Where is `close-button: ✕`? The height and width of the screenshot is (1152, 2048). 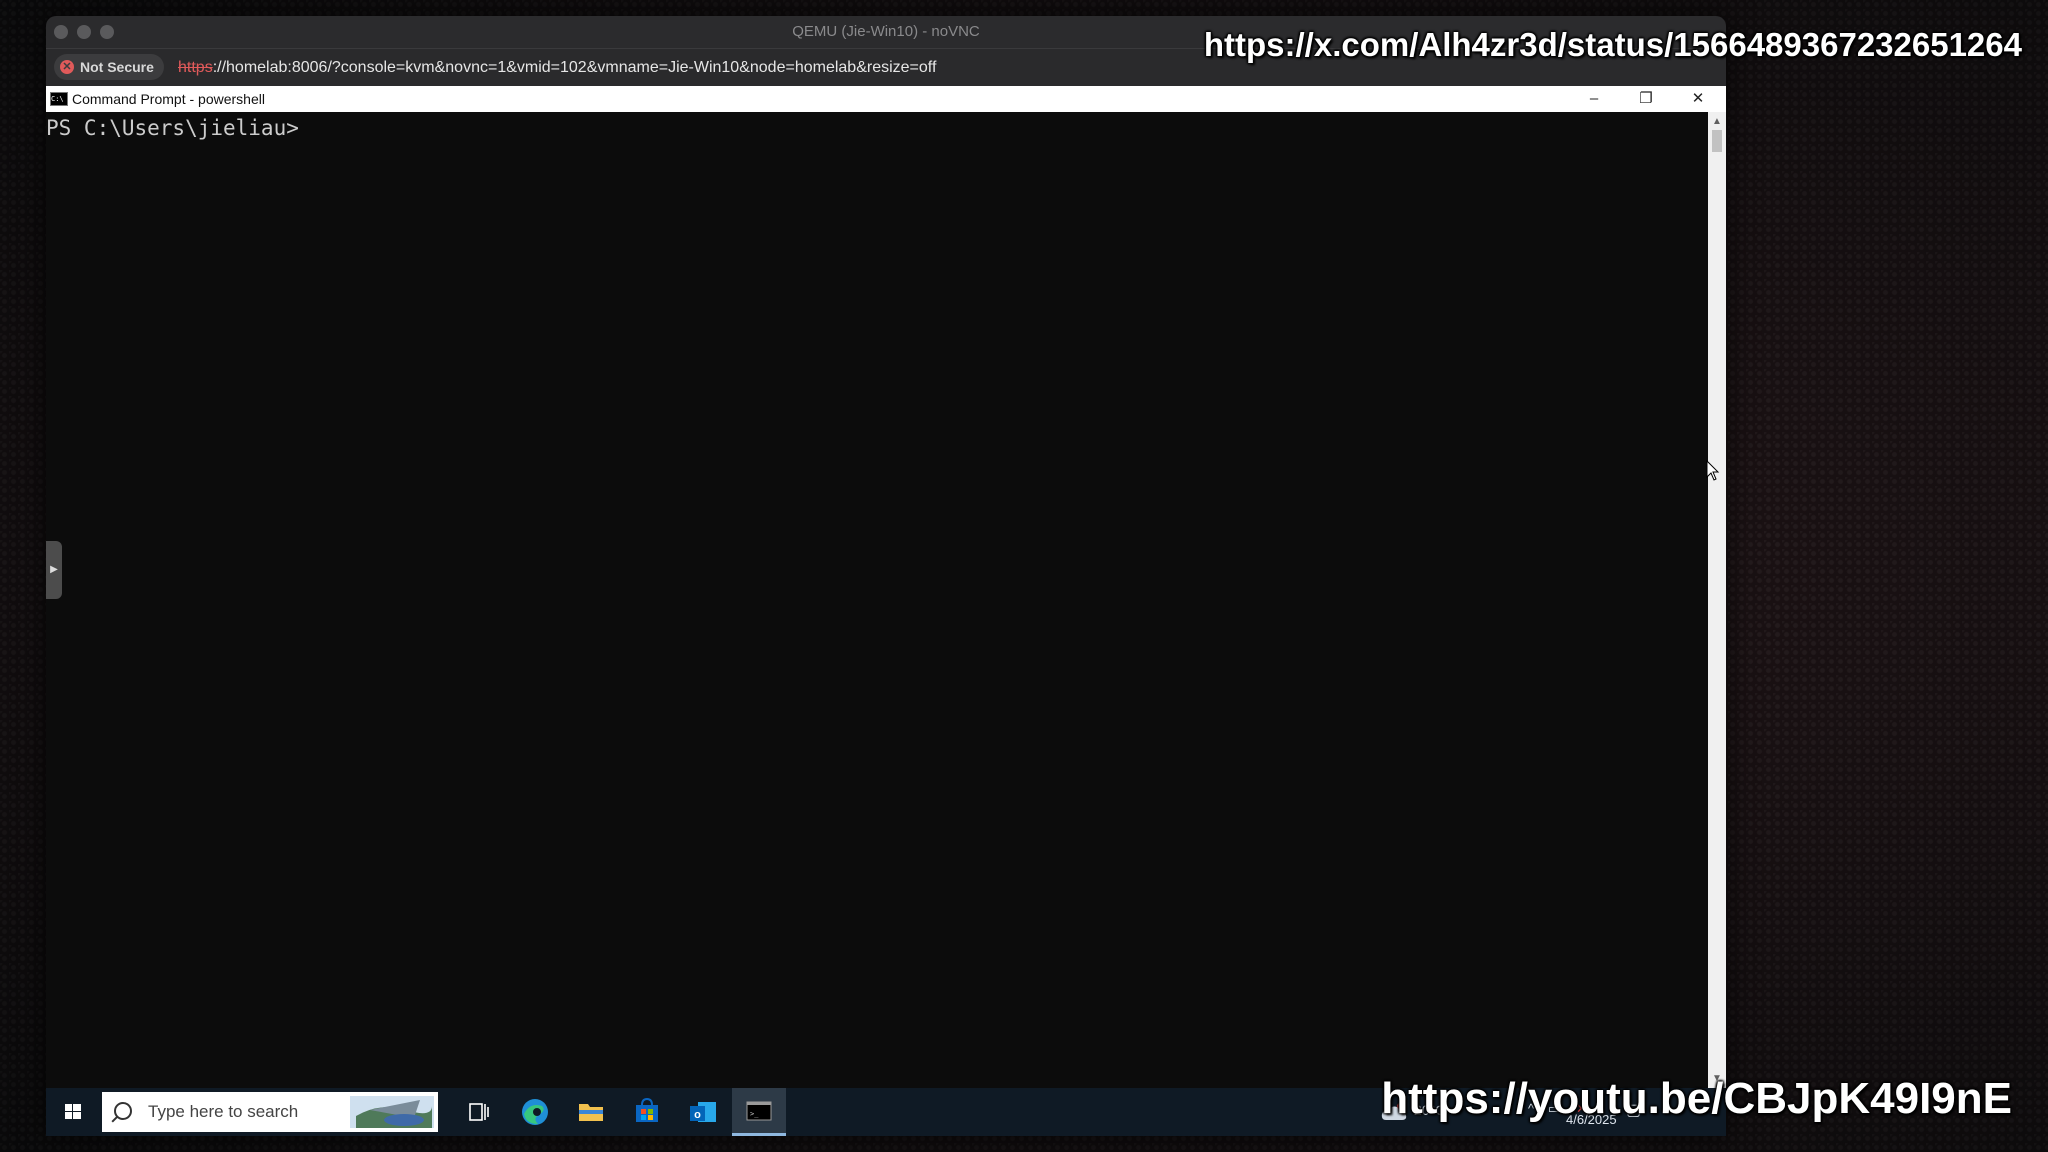 close-button: ✕ is located at coordinates (1698, 99).